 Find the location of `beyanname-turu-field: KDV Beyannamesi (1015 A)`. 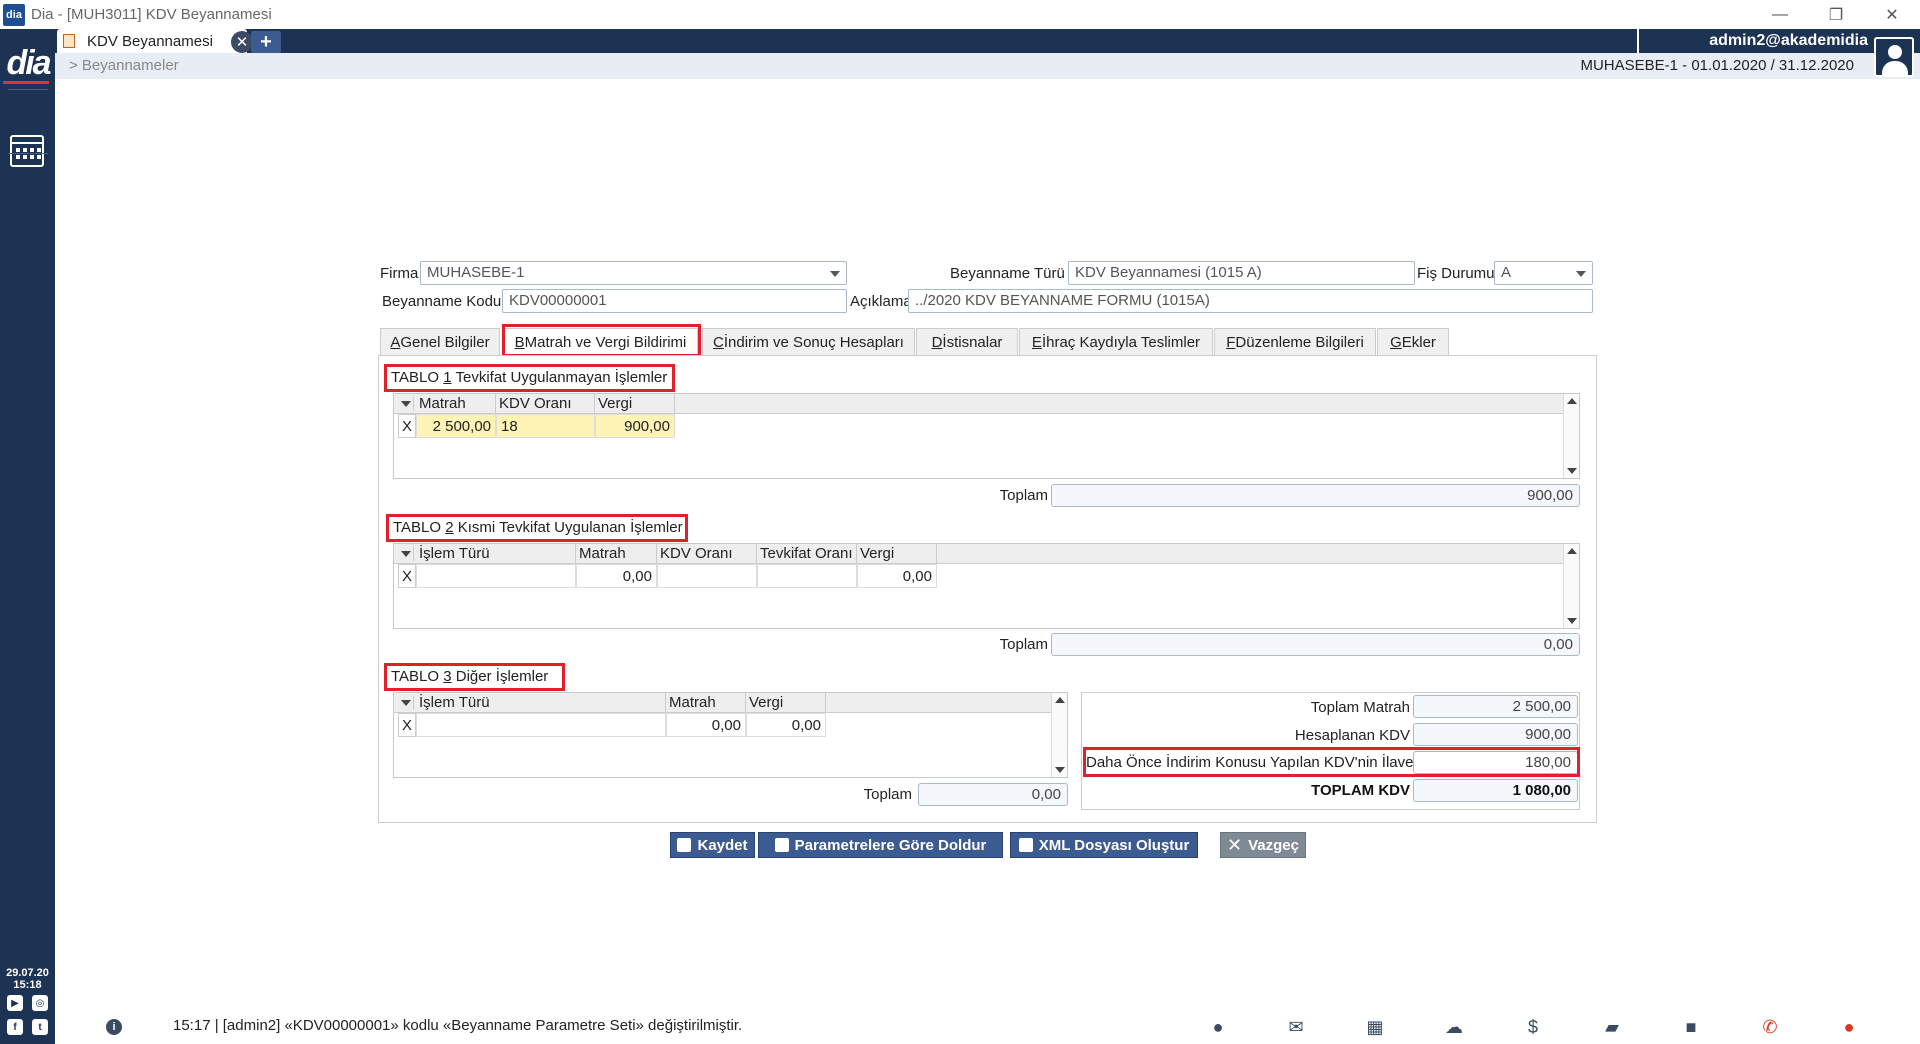

beyanname-turu-field: KDV Beyannamesi (1015 A) is located at coordinates (1241, 273).